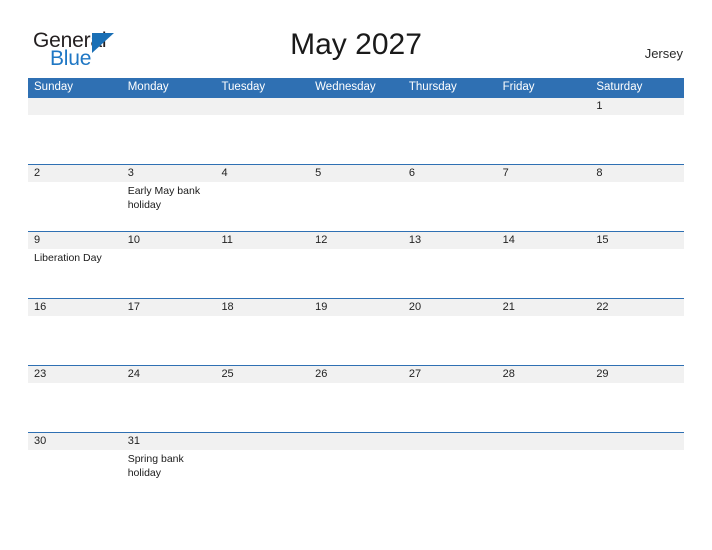 The height and width of the screenshot is (550, 712). I want to click on day-number: 11, so click(262, 240).